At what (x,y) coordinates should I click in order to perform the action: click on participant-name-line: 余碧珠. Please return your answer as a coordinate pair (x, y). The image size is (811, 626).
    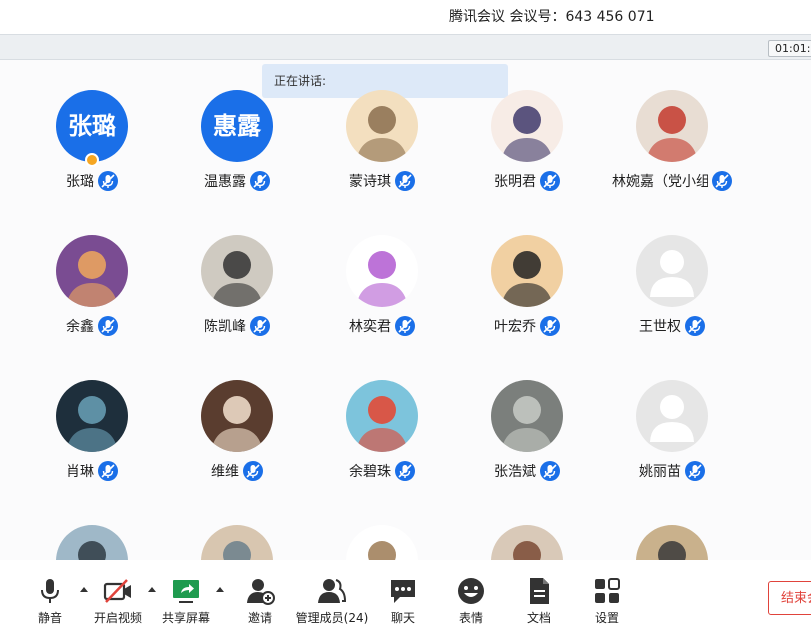
    Looking at the image, I should click on (382, 471).